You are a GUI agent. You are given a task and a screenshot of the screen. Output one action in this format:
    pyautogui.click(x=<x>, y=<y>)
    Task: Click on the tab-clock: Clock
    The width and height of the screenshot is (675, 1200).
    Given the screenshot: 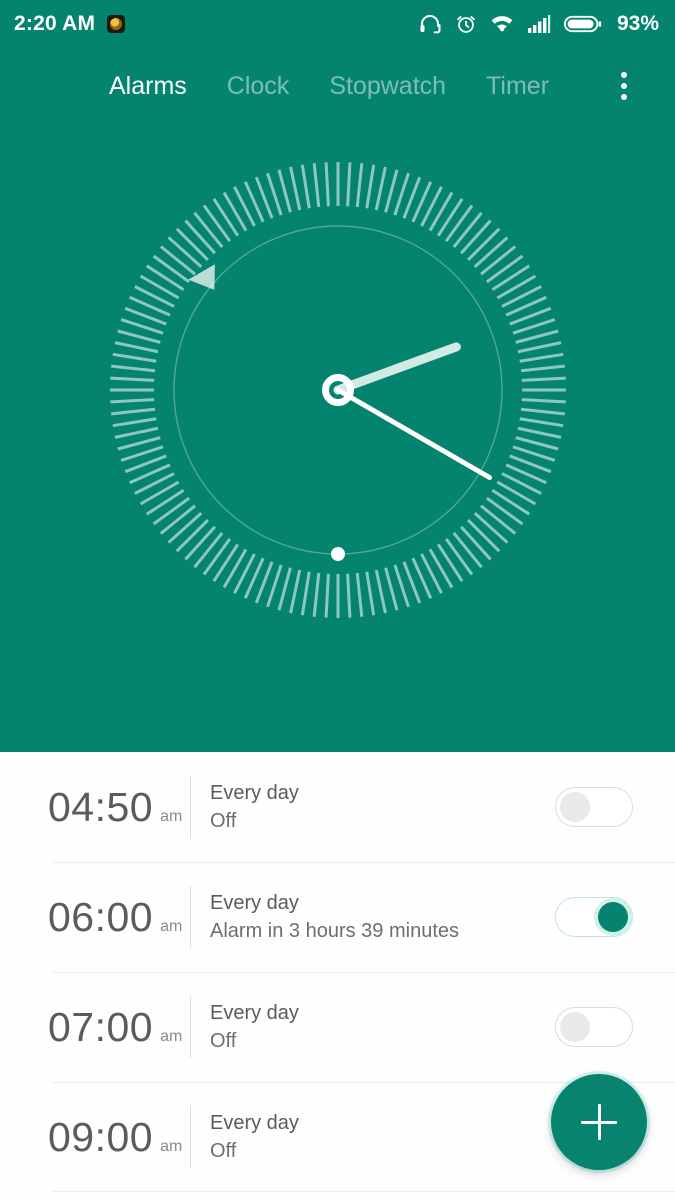 What is the action you would take?
    pyautogui.click(x=258, y=86)
    